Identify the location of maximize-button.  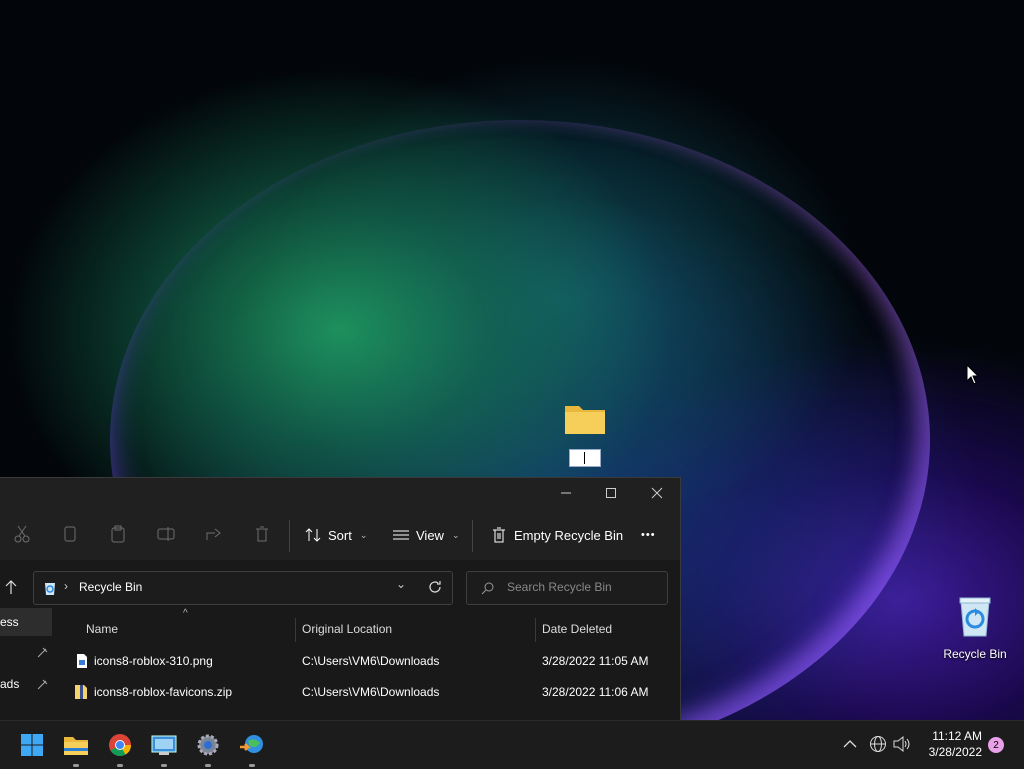
(611, 493).